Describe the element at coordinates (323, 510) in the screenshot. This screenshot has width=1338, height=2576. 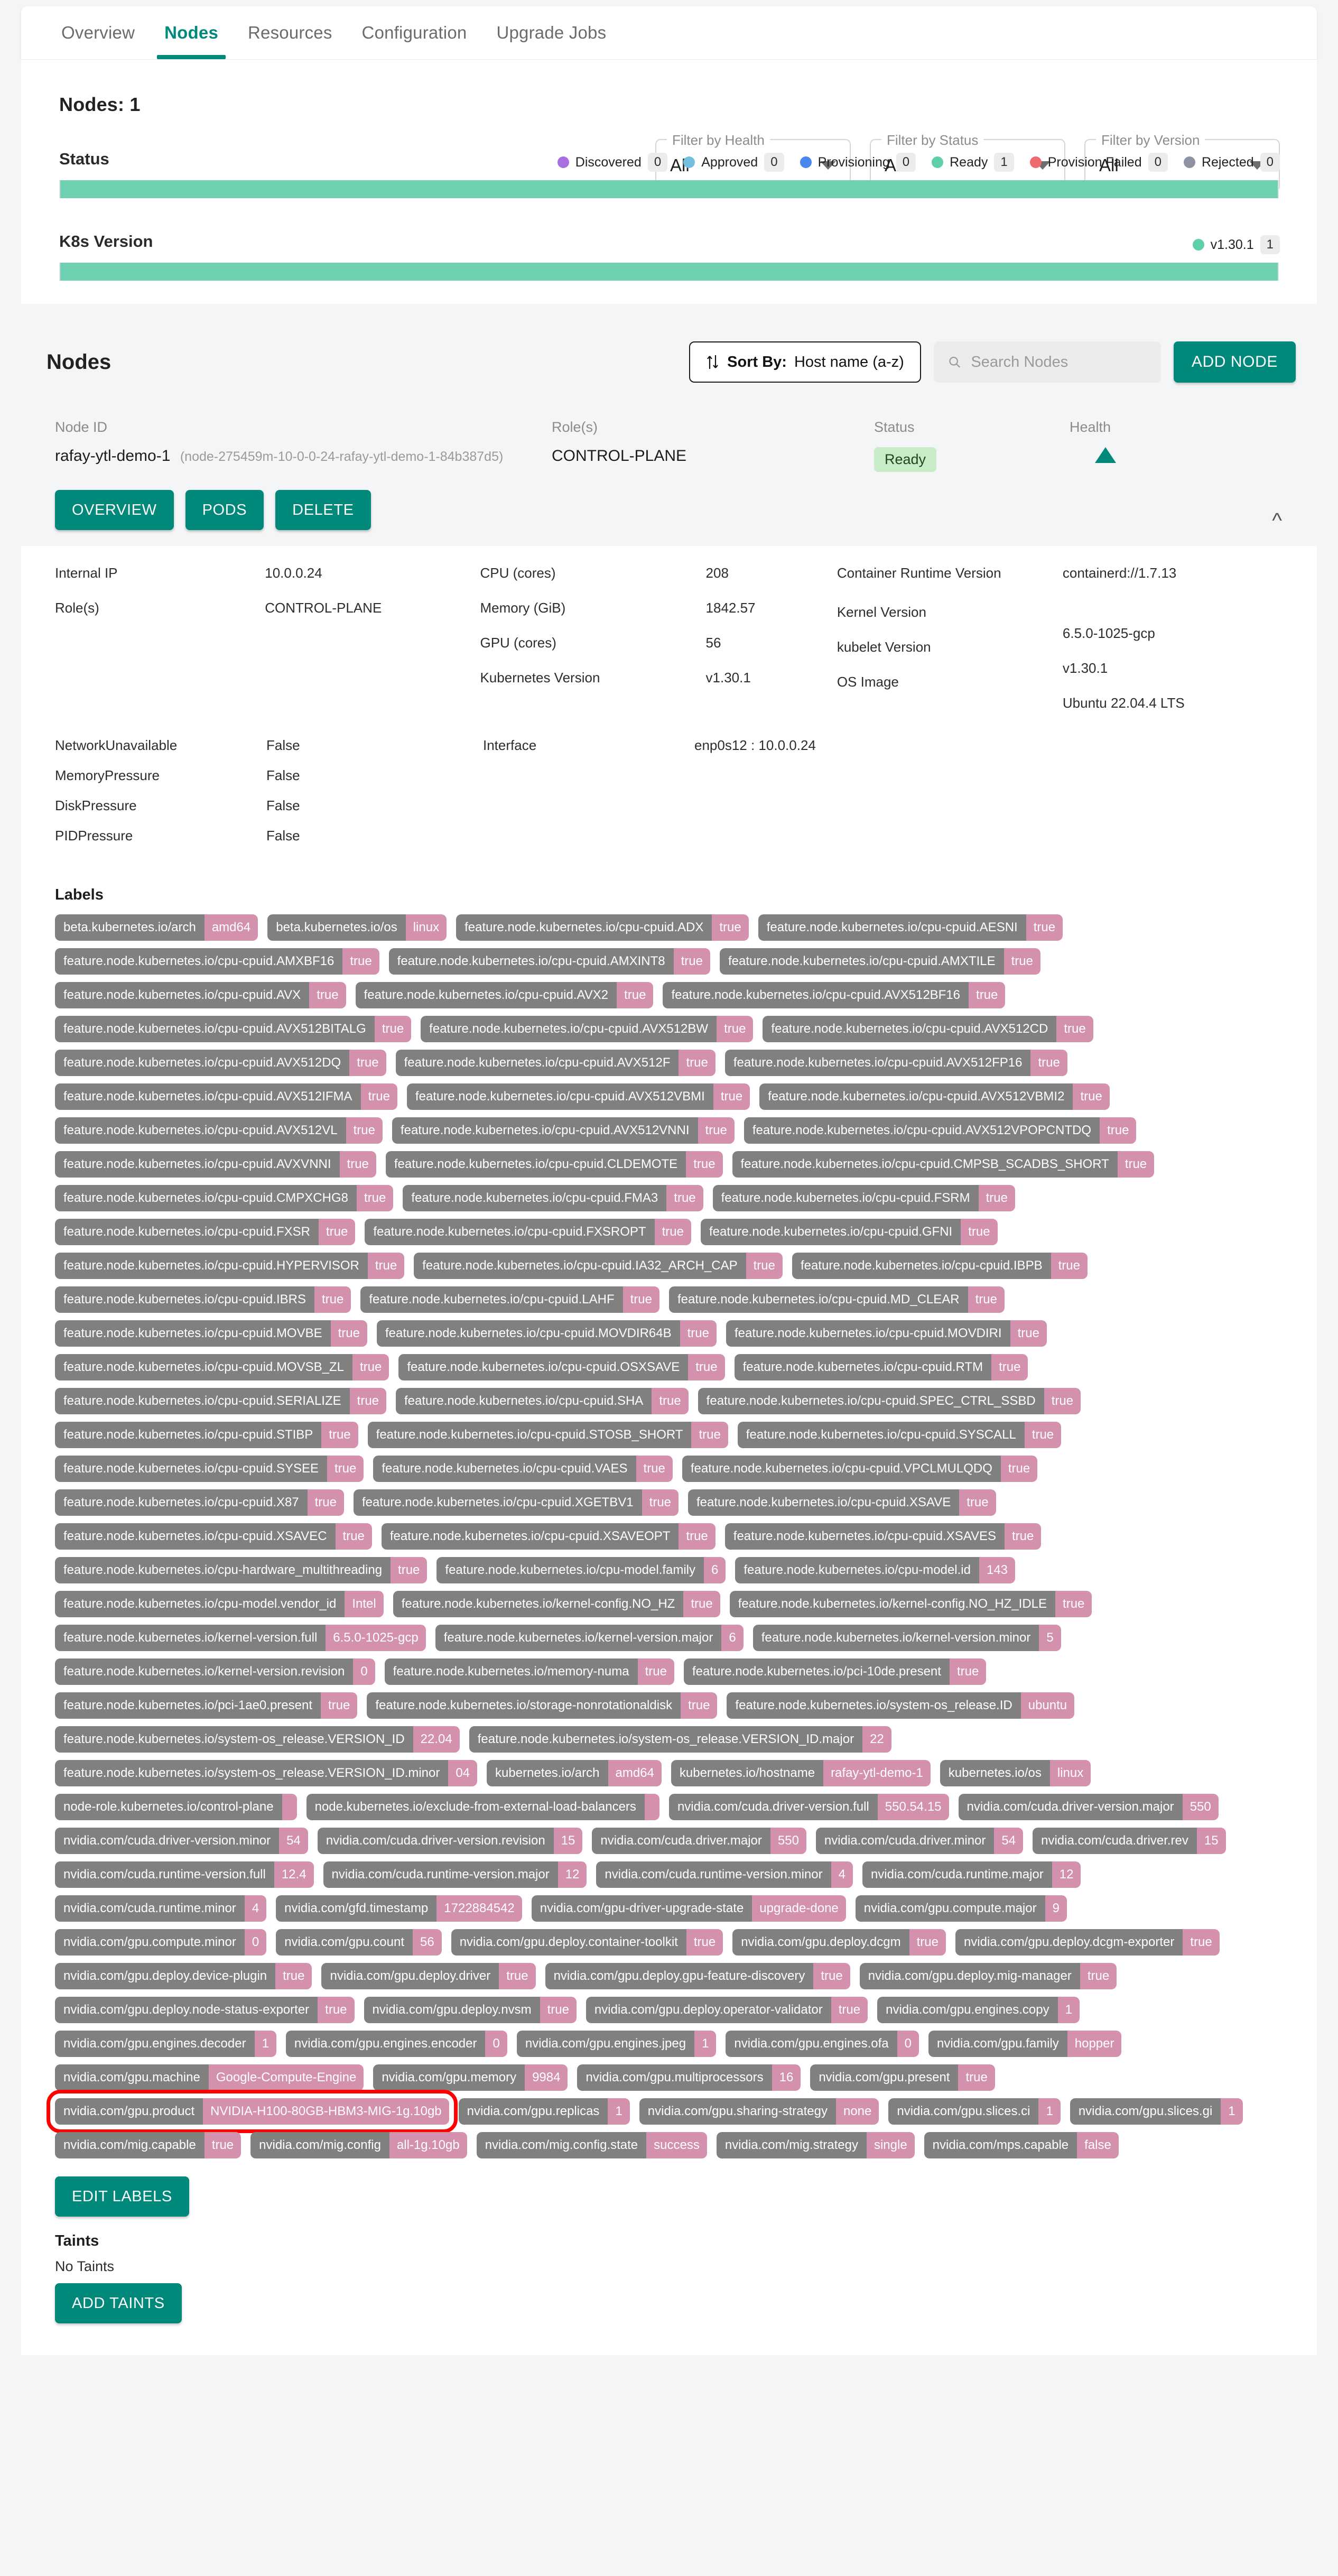
I see `delete-button: DELETE` at that location.